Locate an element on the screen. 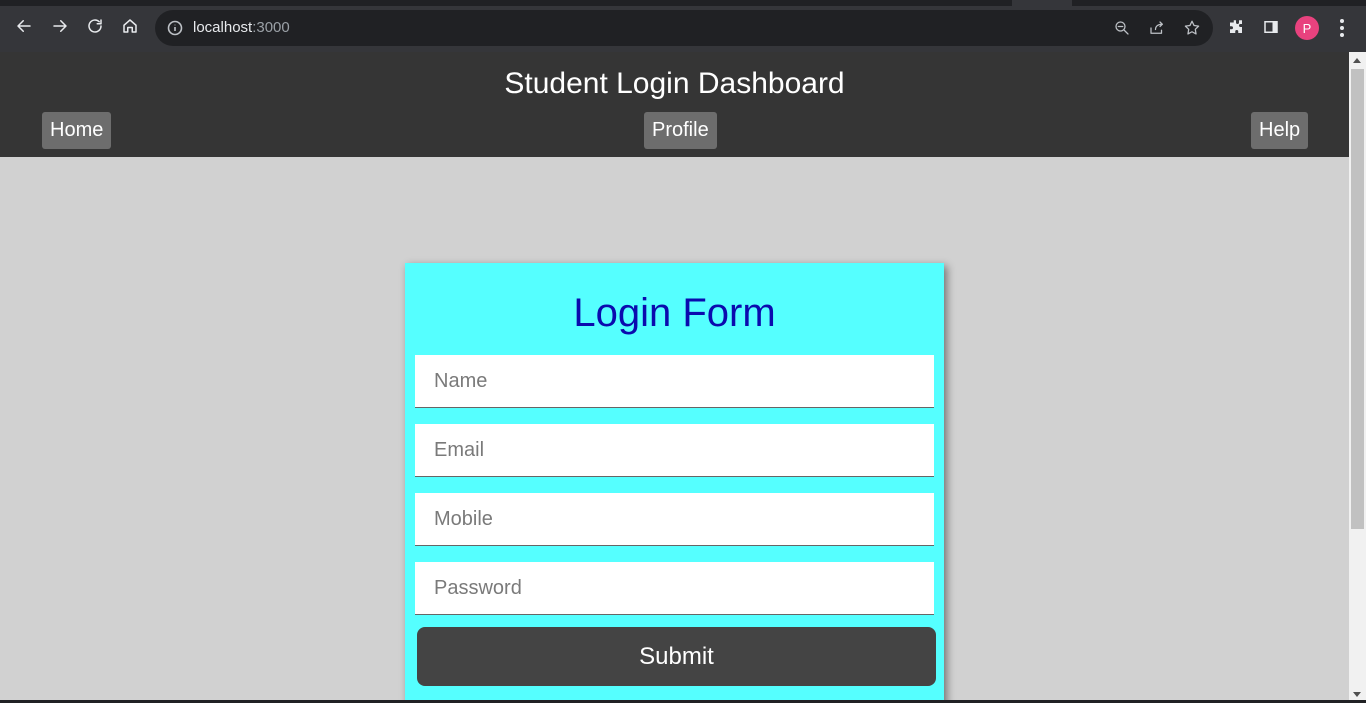 The height and width of the screenshot is (703, 1366). password-field is located at coordinates (674, 588).